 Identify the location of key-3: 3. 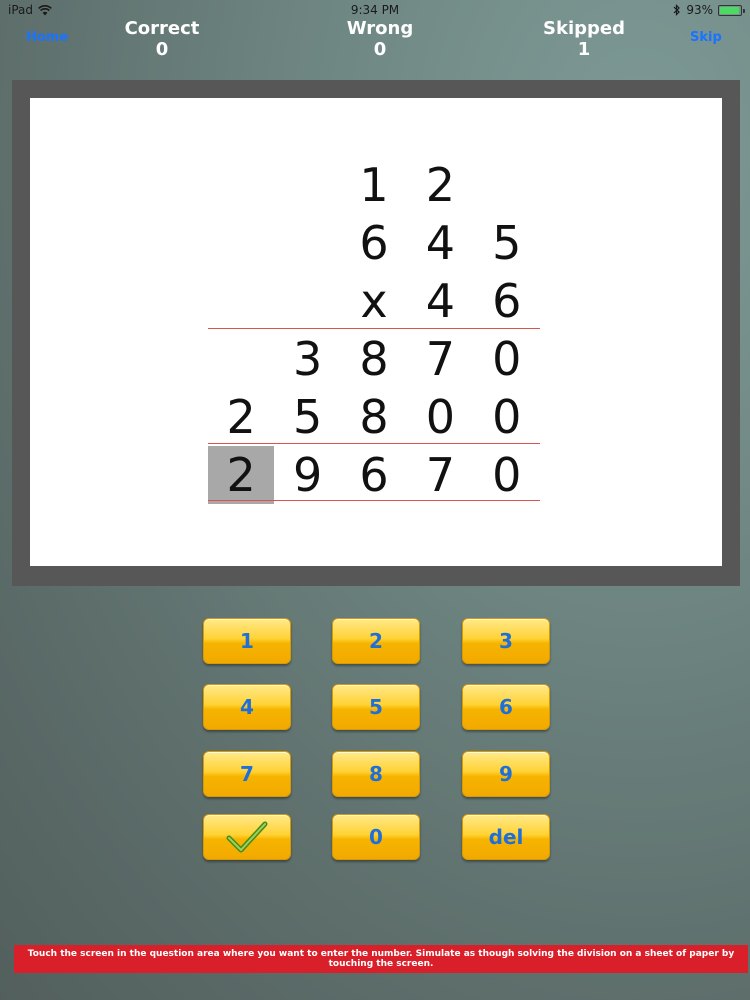
(506, 641).